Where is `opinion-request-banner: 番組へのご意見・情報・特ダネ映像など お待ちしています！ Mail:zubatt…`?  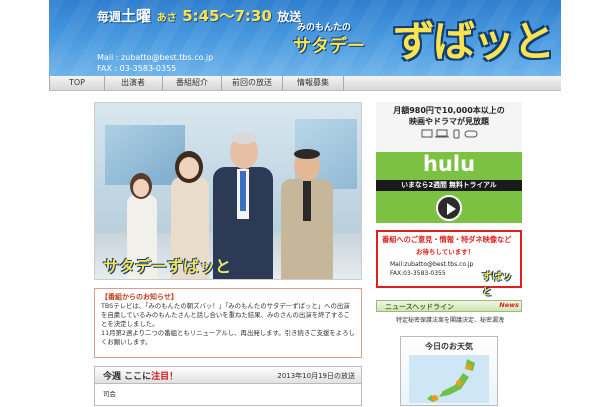 opinion-request-banner: 番組へのご意見・情報・特ダネ映像など お待ちしています！ Mail:zubatt… is located at coordinates (449, 264).